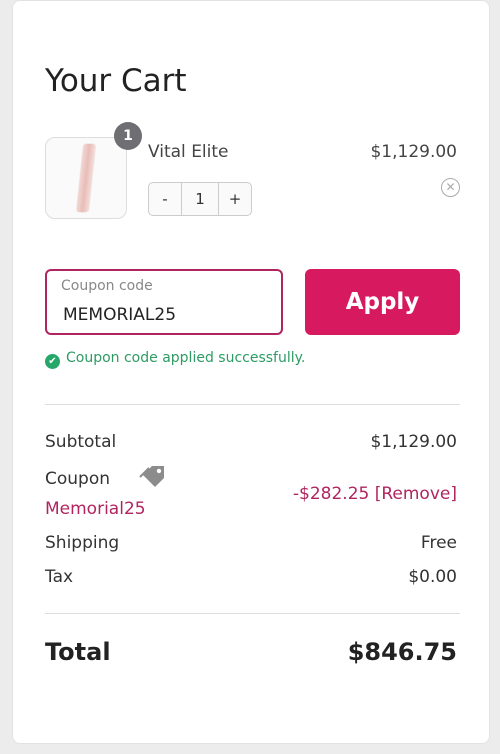  Describe the element at coordinates (82, 543) in the screenshot. I see `shipping-label: Shipping` at that location.